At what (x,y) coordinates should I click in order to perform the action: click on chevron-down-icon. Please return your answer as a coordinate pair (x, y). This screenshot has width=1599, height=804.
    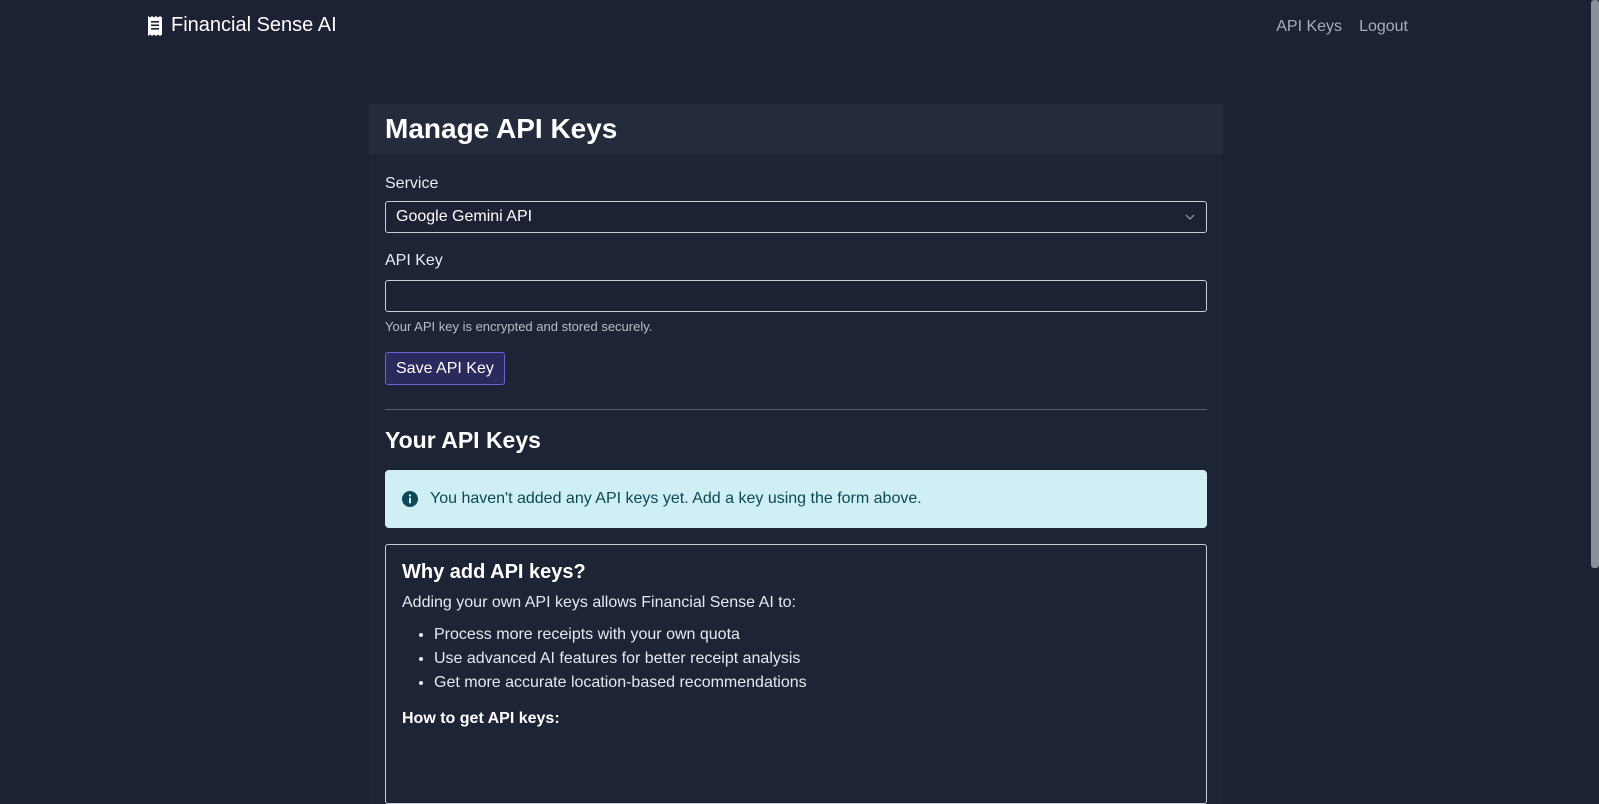
    Looking at the image, I should click on (1190, 217).